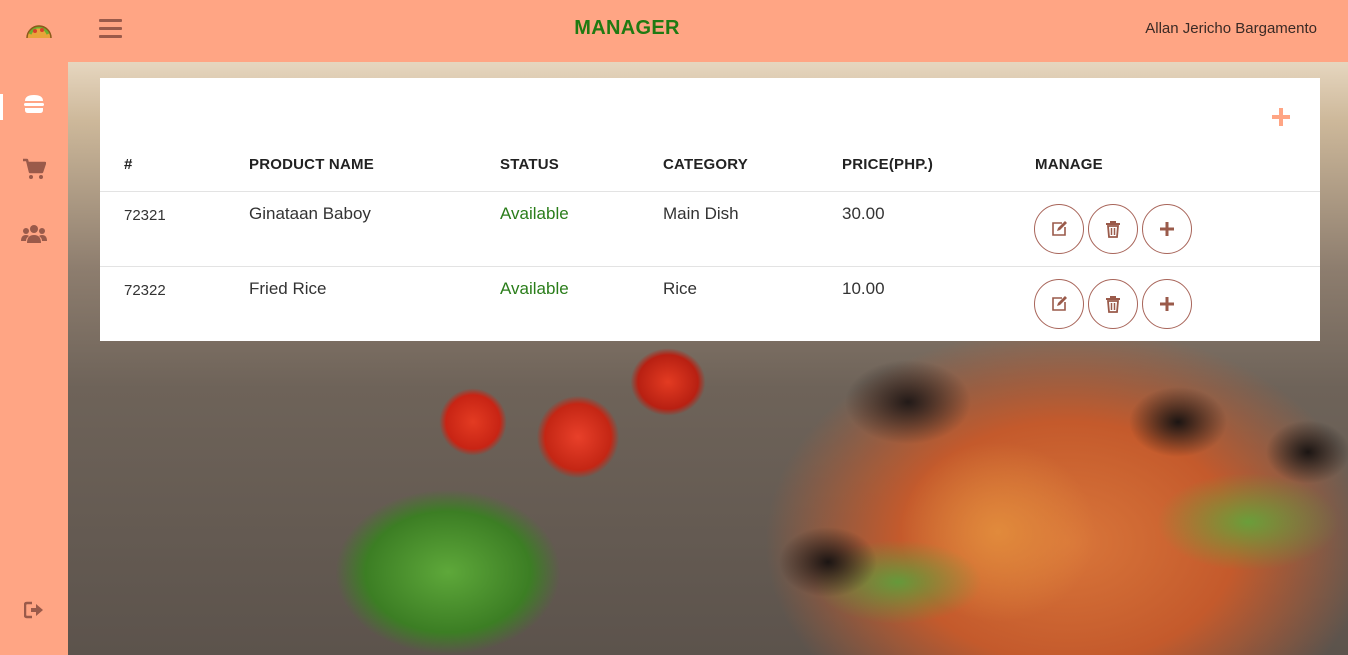 This screenshot has height=655, width=1348. I want to click on logout-button, so click(34, 610).